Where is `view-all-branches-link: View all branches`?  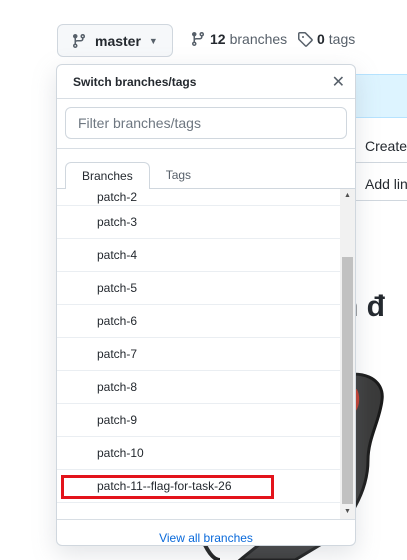
view-all-branches-link: View all branches is located at coordinates (206, 538).